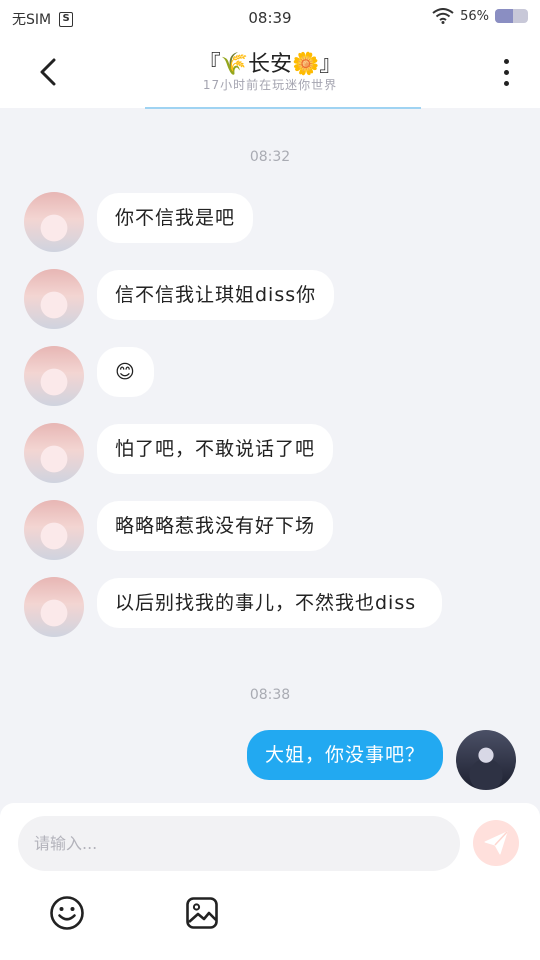 The image size is (540, 960). Describe the element at coordinates (283, 108) in the screenshot. I see `header-accent-line` at that location.